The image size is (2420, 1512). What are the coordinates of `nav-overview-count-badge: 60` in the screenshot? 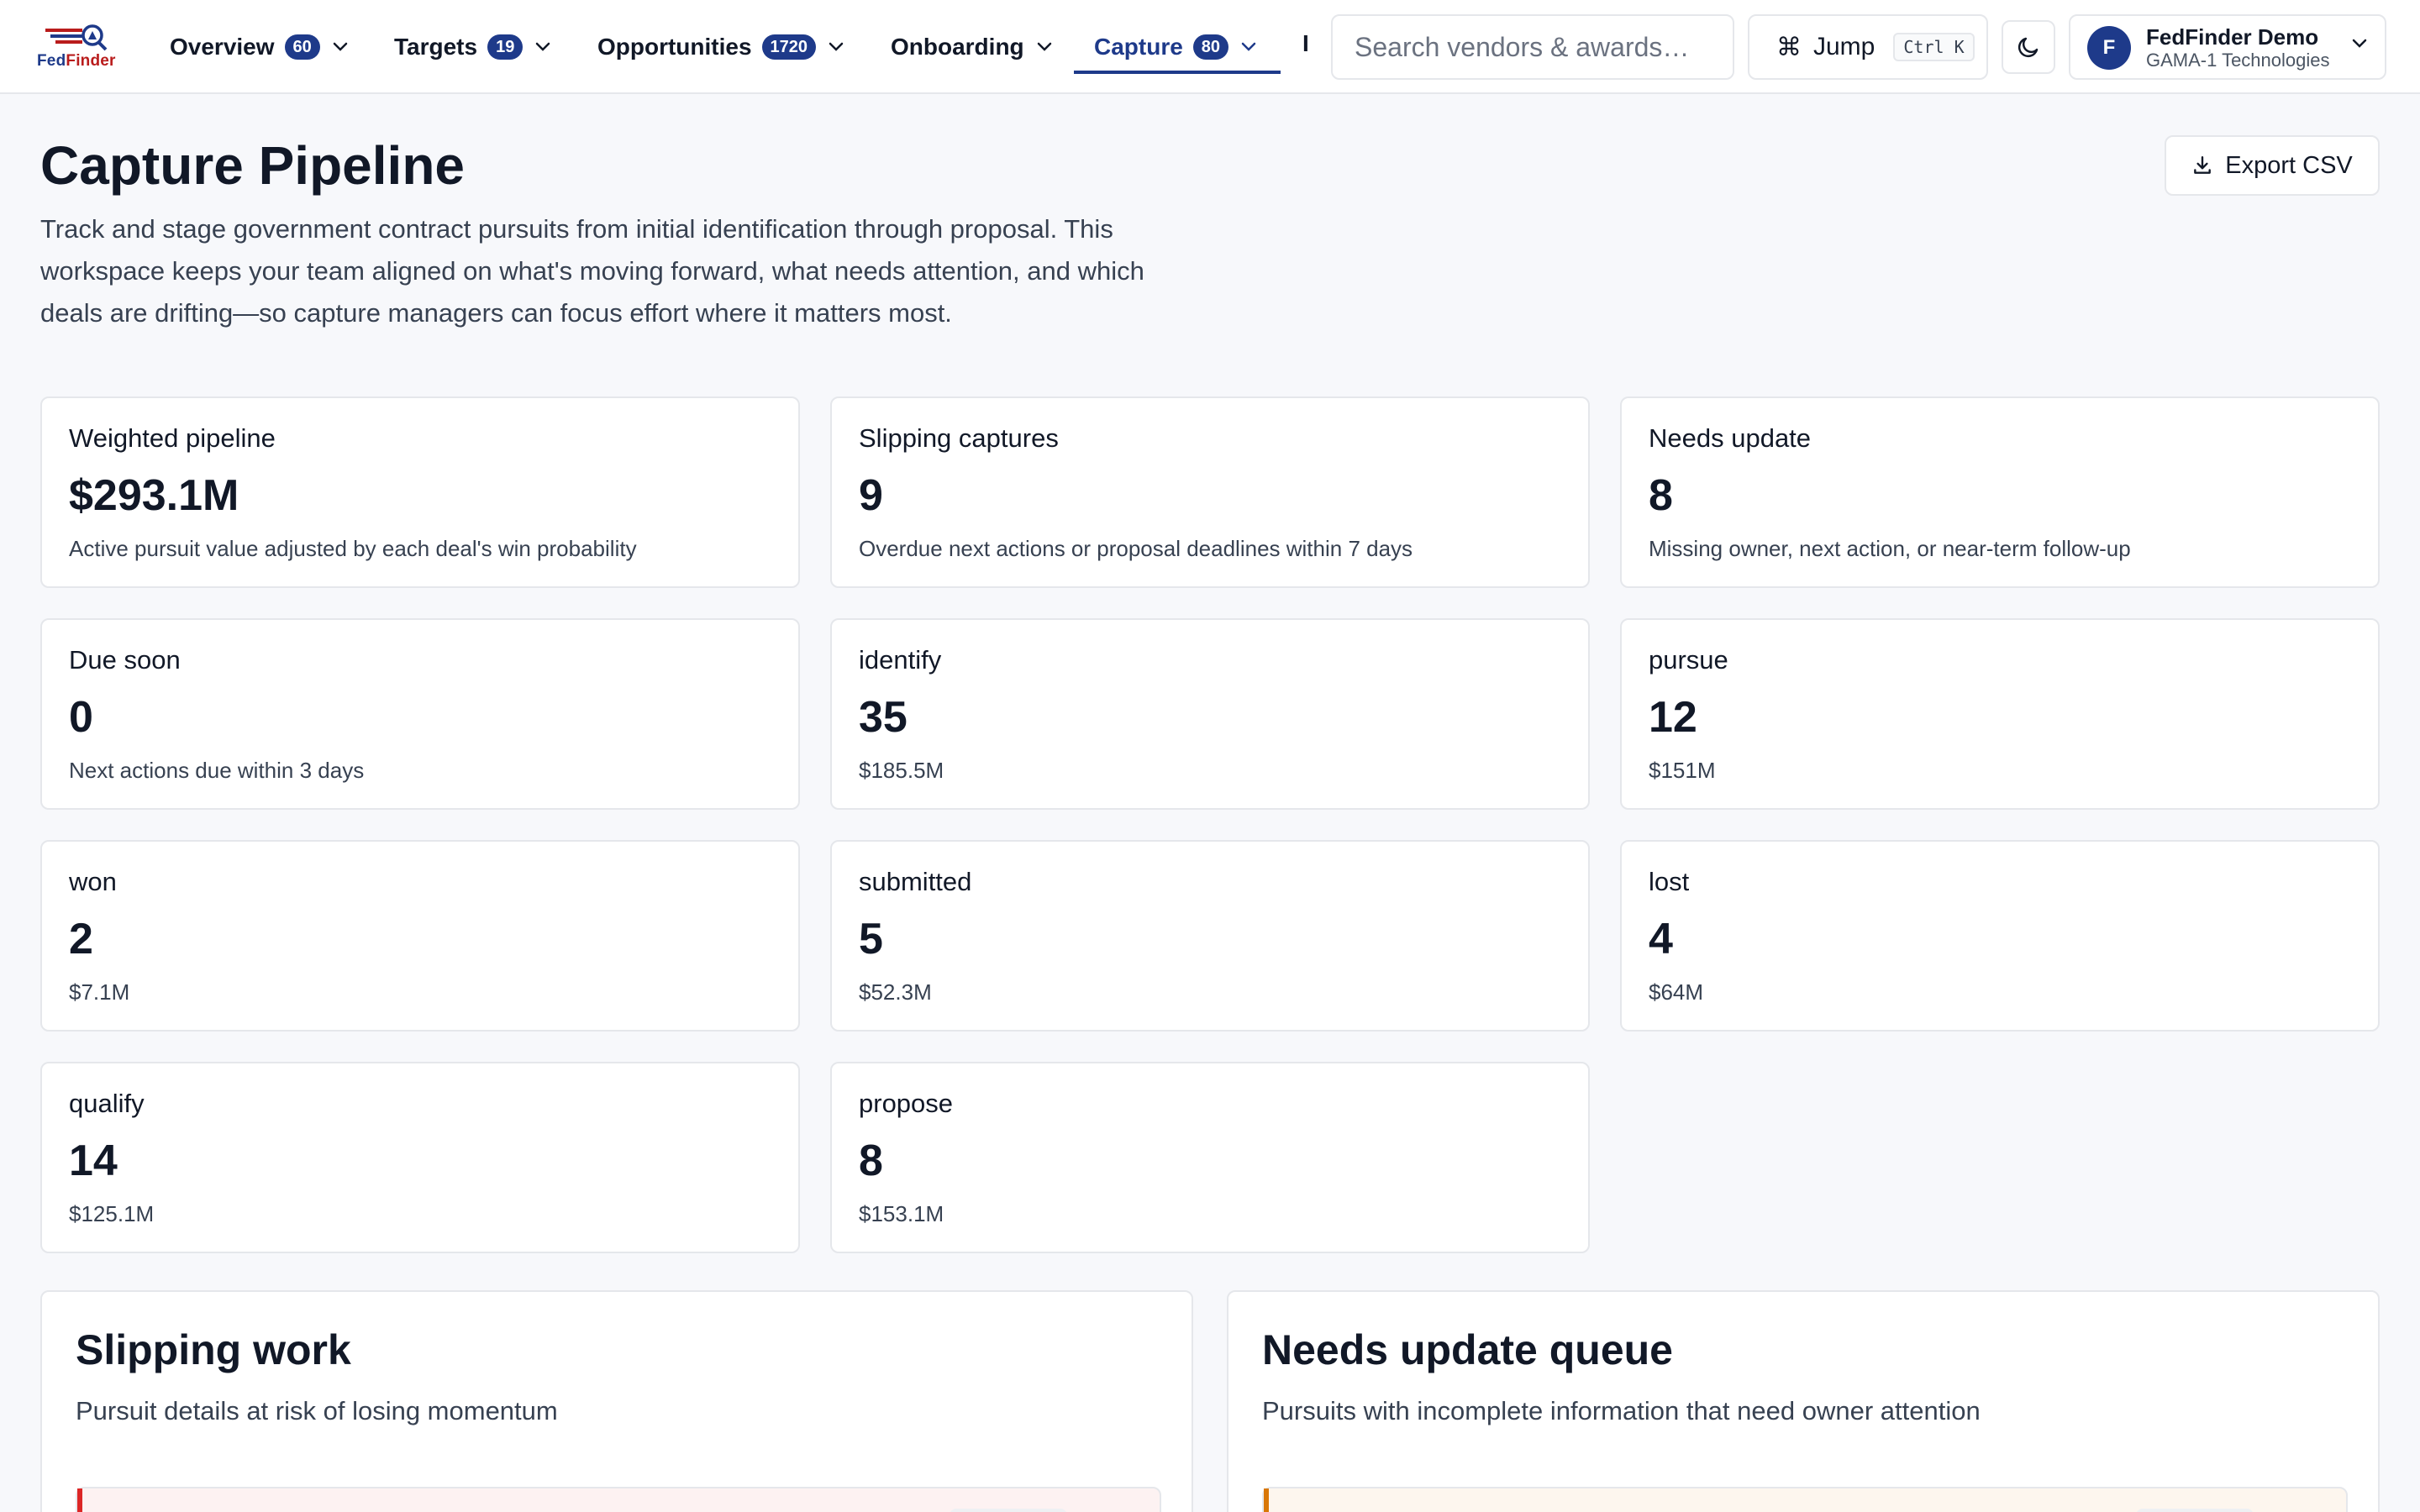 It's located at (302, 47).